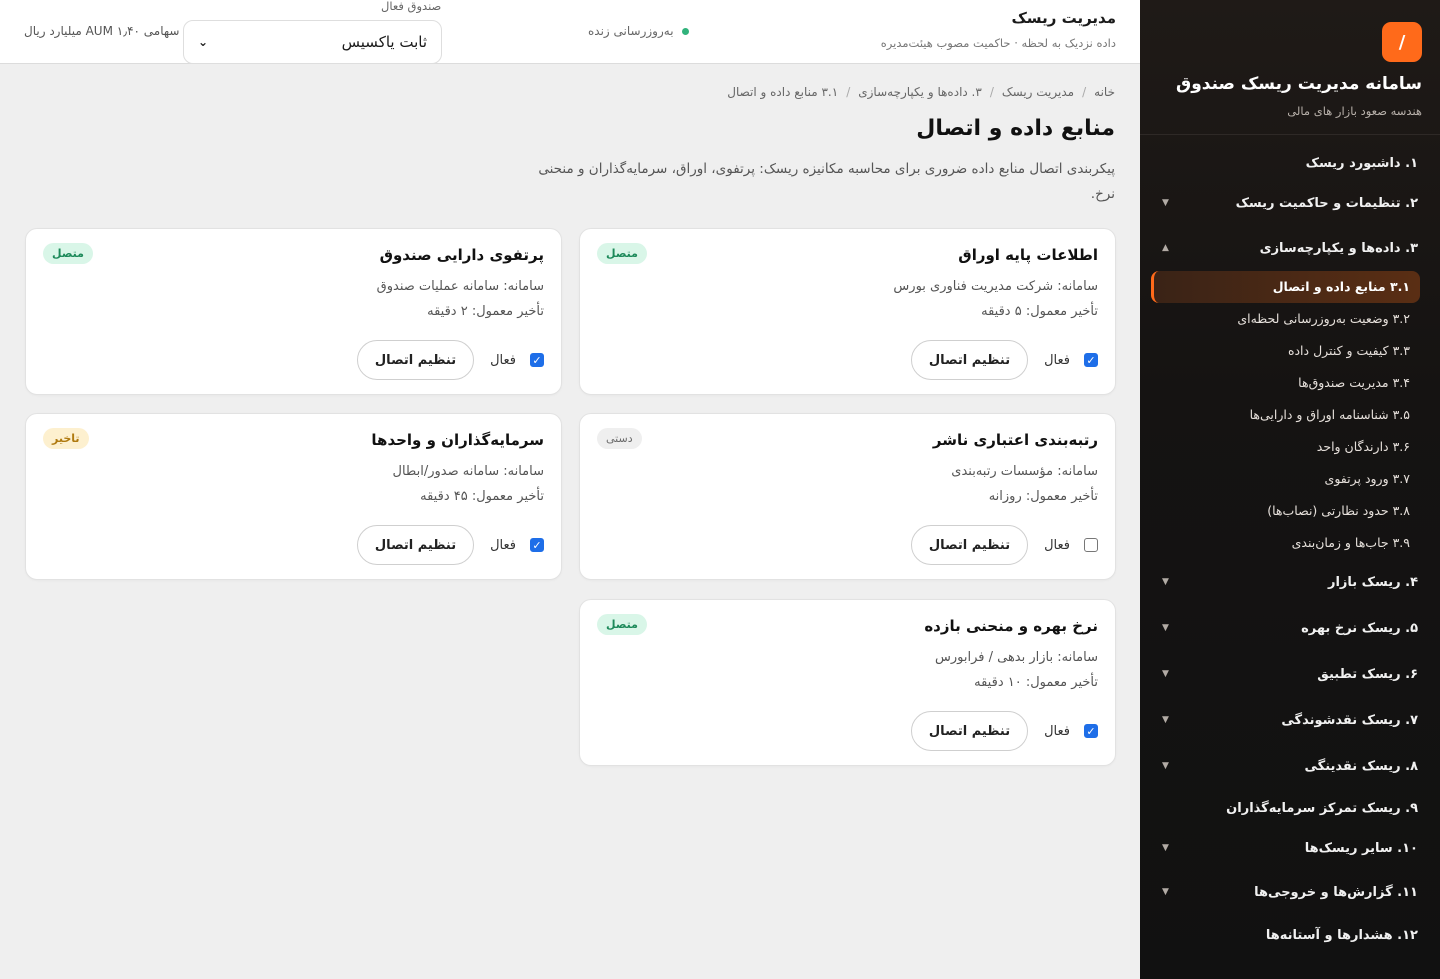 Image resolution: width=1440 pixels, height=979 pixels. What do you see at coordinates (1290, 674) in the screenshot?
I see `sidebar-item-compliance-risk: ۶. ریسک تطبیق ▼` at bounding box center [1290, 674].